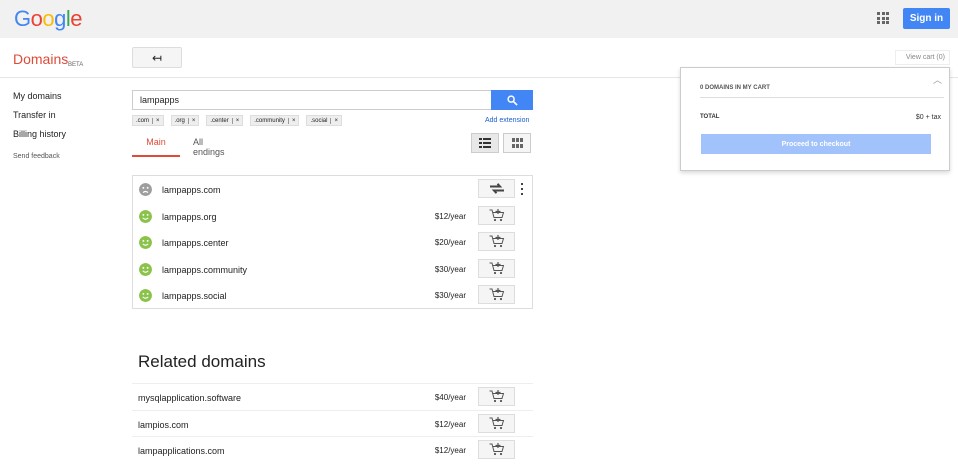 The image size is (958, 468). I want to click on cart-total-label: TOTAL, so click(710, 117).